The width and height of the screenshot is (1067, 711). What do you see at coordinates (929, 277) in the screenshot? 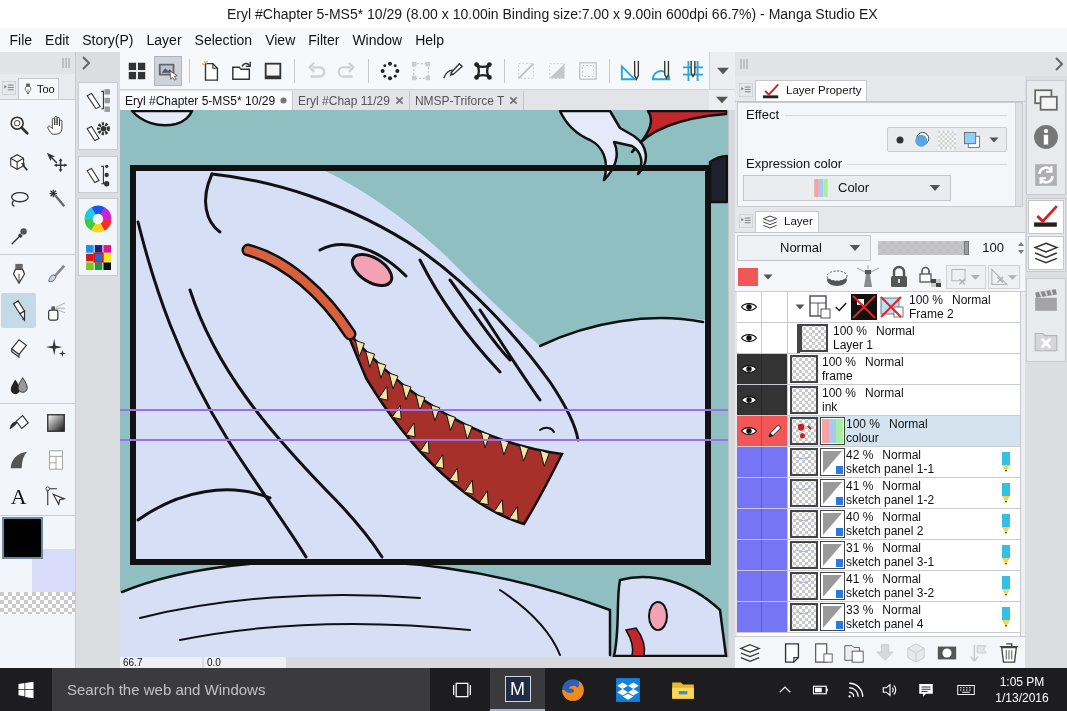
I see `checker-lock-icon` at bounding box center [929, 277].